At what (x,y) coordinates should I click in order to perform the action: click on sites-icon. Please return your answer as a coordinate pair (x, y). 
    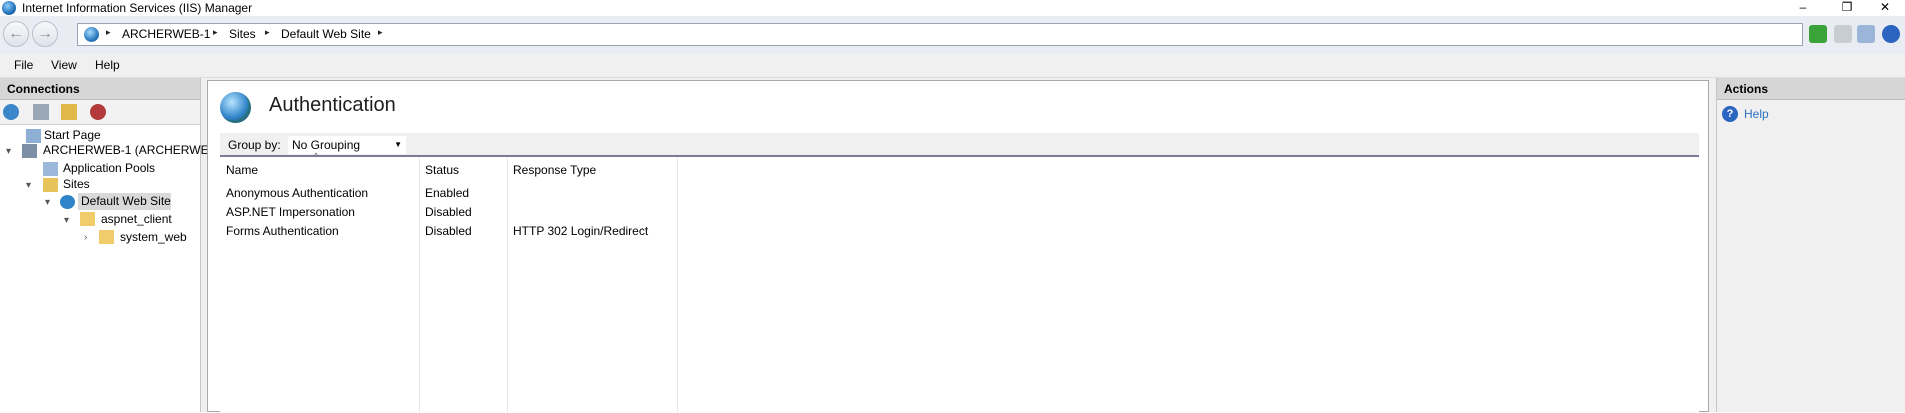
    Looking at the image, I should click on (50, 185).